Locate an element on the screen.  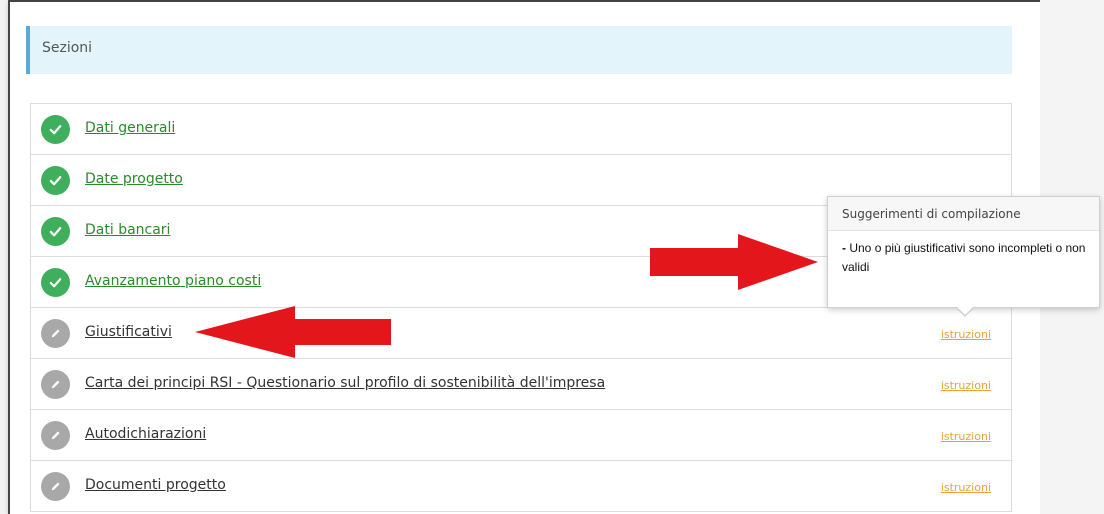
istruzioni-link-giustificativi: istruzioni is located at coordinates (966, 334).